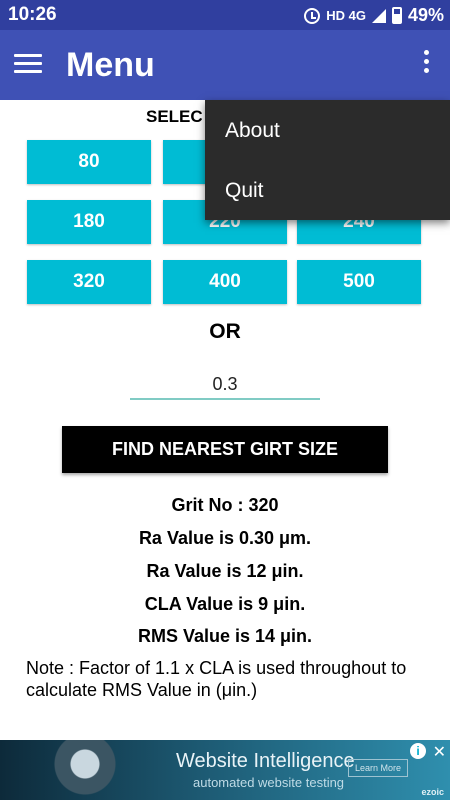 This screenshot has width=450, height=800. Describe the element at coordinates (265, 761) in the screenshot. I see `ad-title: Website Intelligence` at that location.